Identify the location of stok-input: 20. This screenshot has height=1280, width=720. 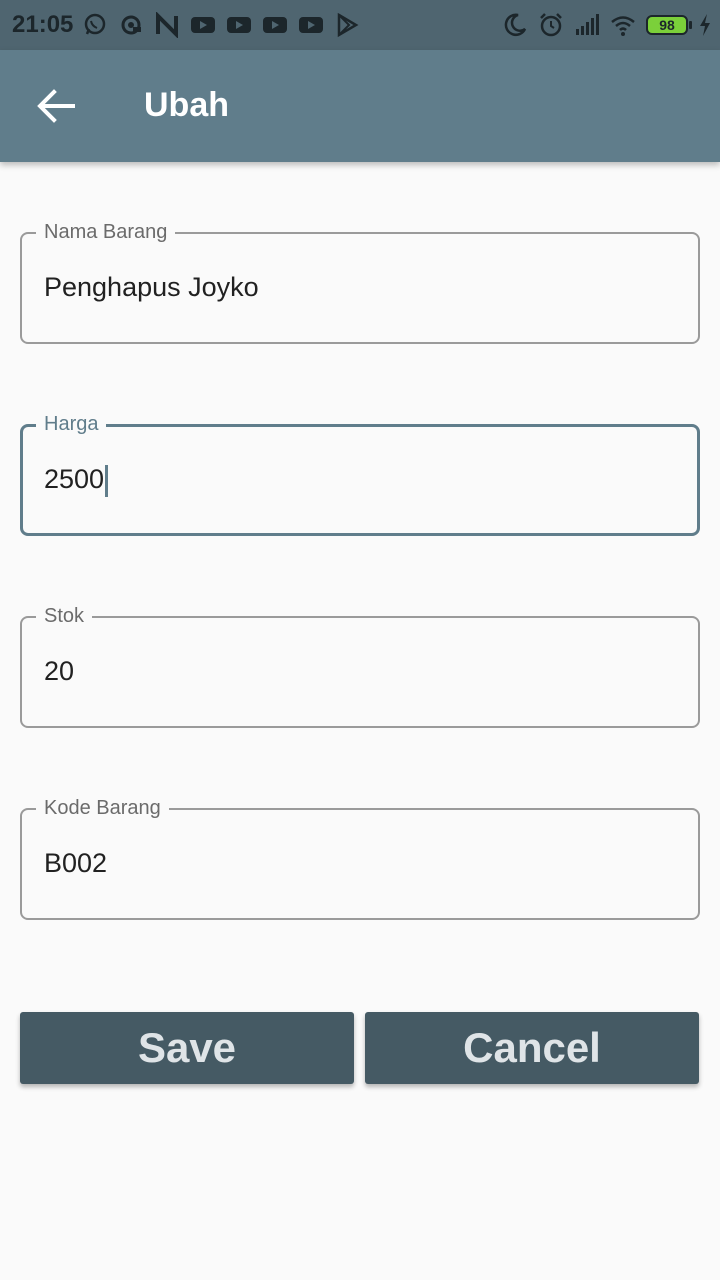
(59, 671).